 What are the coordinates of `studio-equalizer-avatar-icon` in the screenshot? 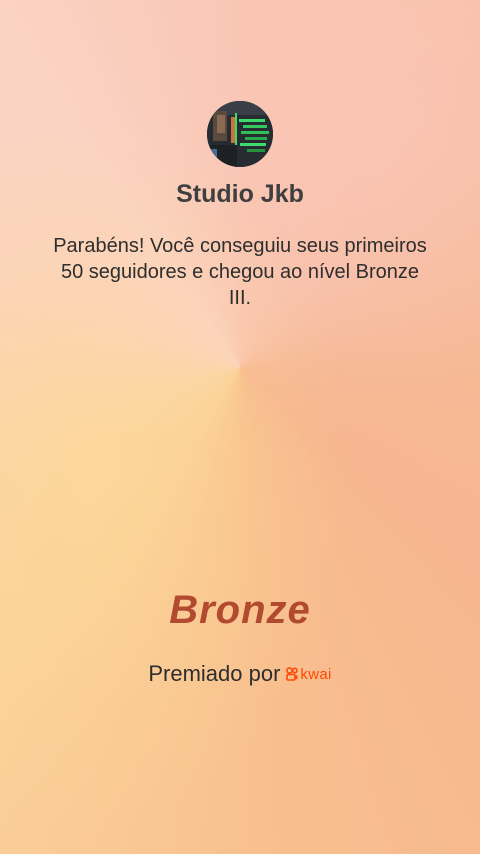 It's located at (240, 134).